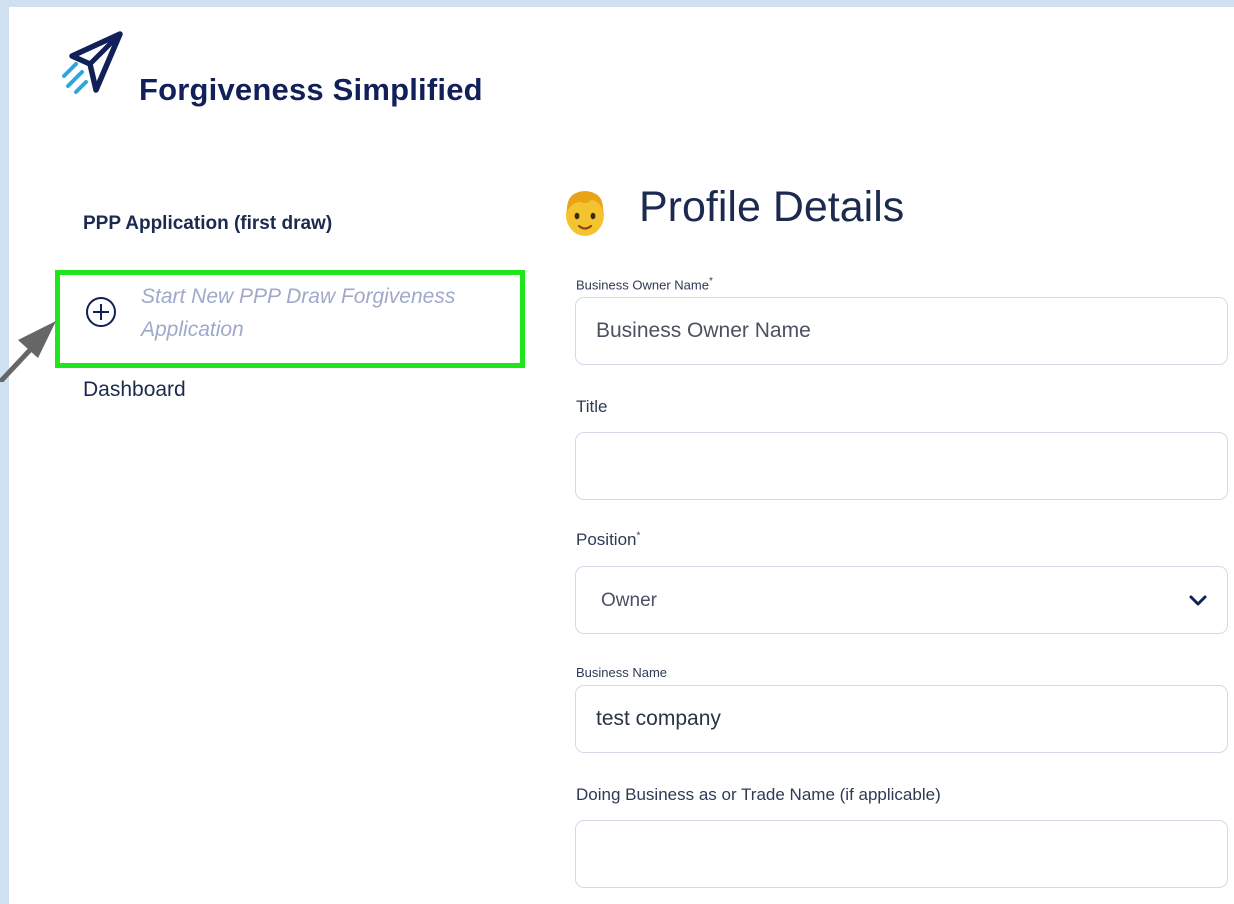 The width and height of the screenshot is (1234, 904). What do you see at coordinates (629, 600) in the screenshot?
I see `position-selected-value: Owner` at bounding box center [629, 600].